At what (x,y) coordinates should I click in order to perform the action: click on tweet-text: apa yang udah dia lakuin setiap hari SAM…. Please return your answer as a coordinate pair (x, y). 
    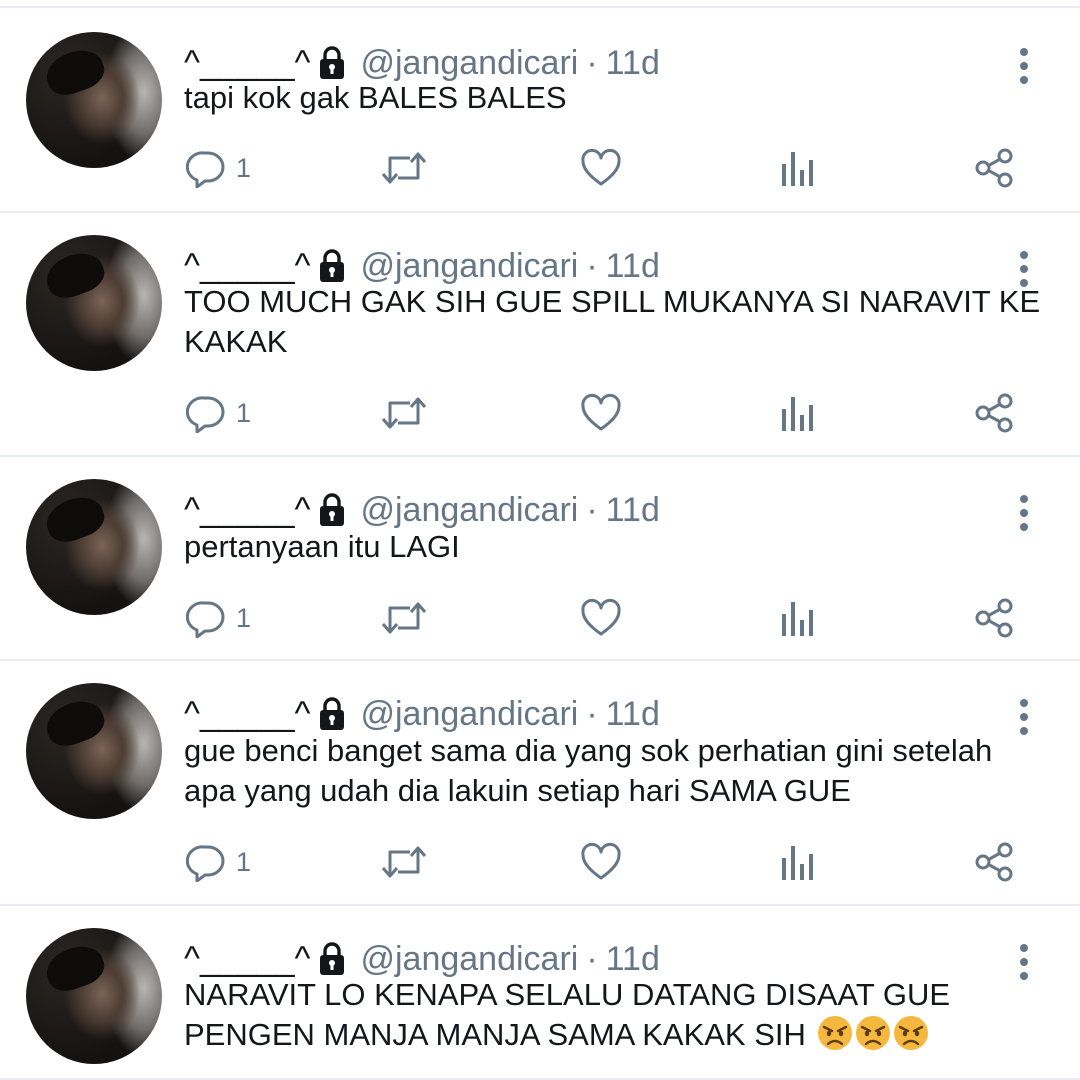
    Looking at the image, I should click on (517, 790).